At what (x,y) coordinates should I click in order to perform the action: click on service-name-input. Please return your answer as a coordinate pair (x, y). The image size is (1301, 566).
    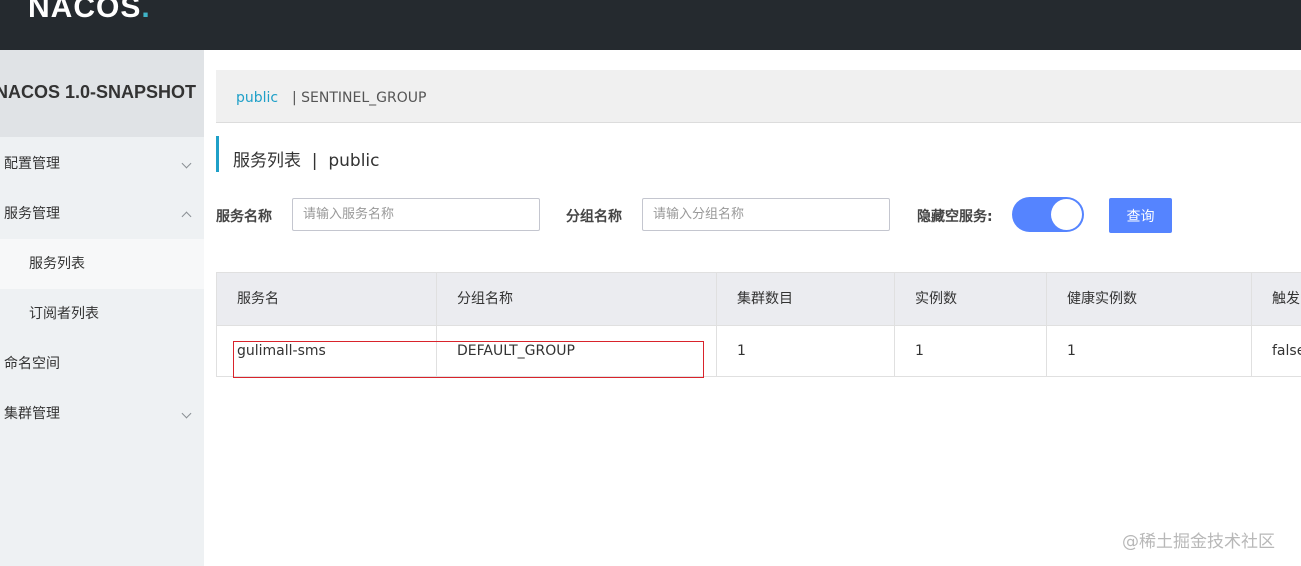
    Looking at the image, I should click on (416, 214).